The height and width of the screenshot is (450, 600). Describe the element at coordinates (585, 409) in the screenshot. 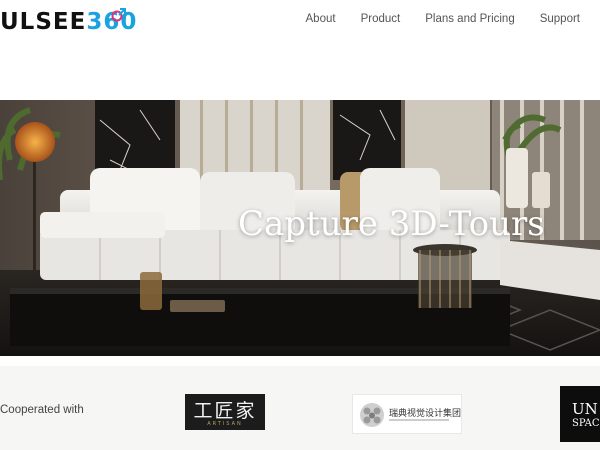

I see `partner-logo-unspace-line1: UN` at that location.